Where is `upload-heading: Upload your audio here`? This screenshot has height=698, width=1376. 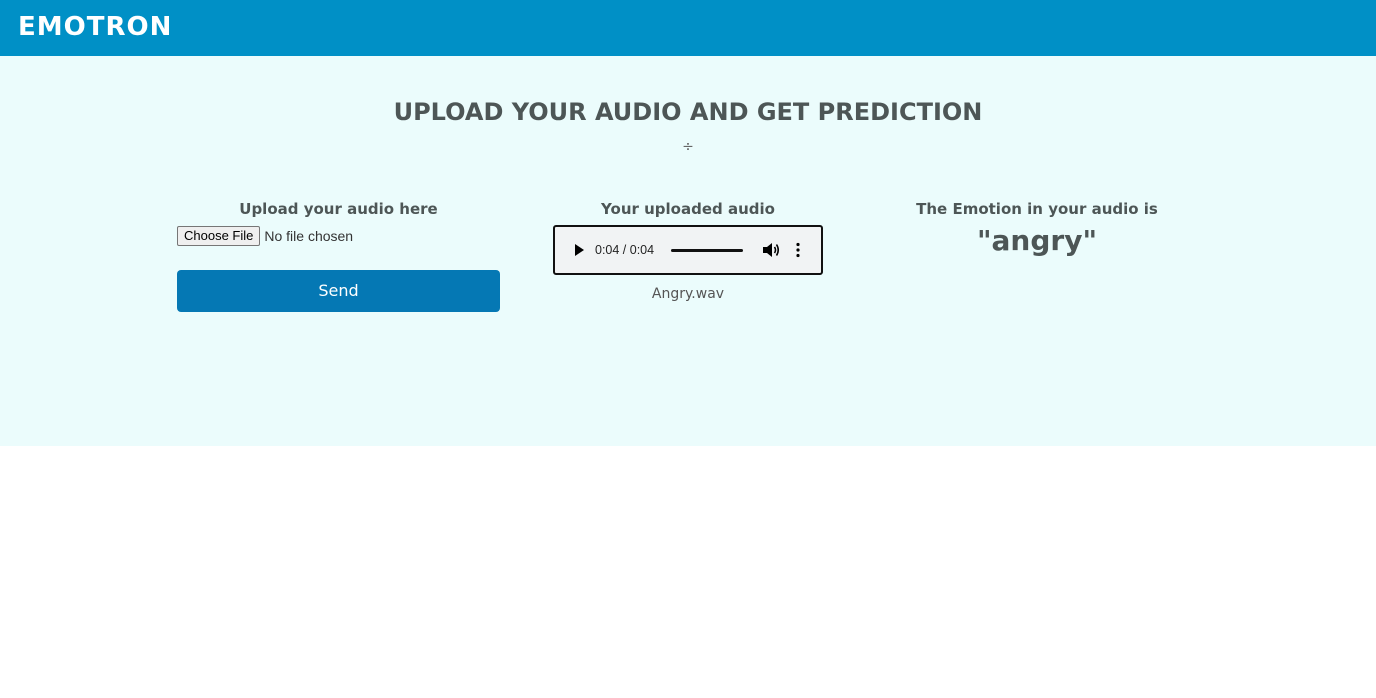 upload-heading: Upload your audio here is located at coordinates (338, 209).